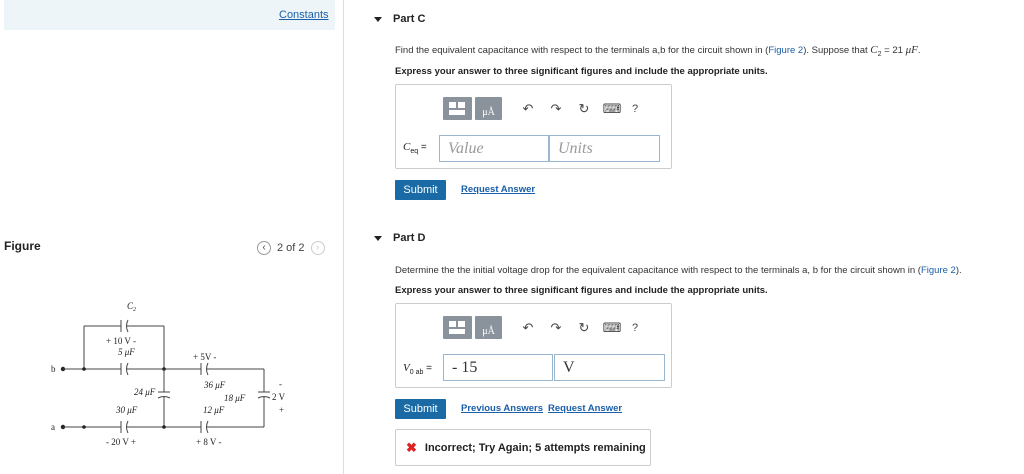 The image size is (1024, 474). I want to click on figure-pager: ‹ 2 of 2 ›, so click(291, 248).